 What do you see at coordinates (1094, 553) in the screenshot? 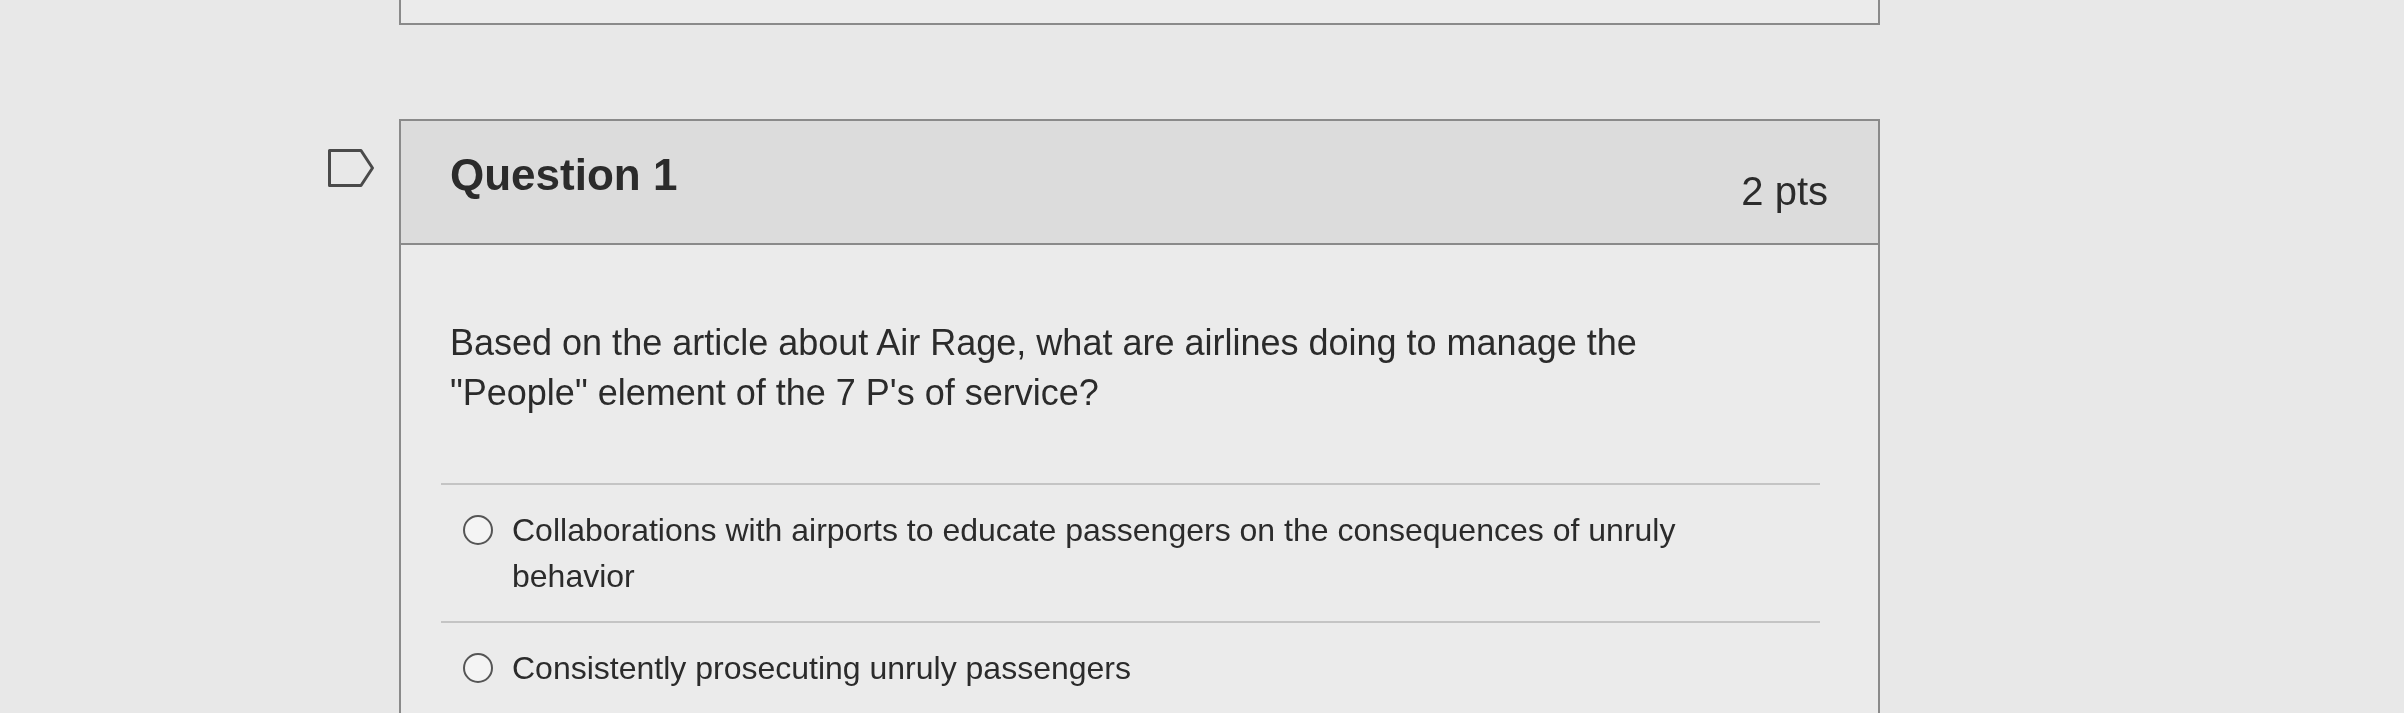
I see `answer-label: Collaborations with airports to educate passengers on the consequences of unruly behavior` at bounding box center [1094, 553].